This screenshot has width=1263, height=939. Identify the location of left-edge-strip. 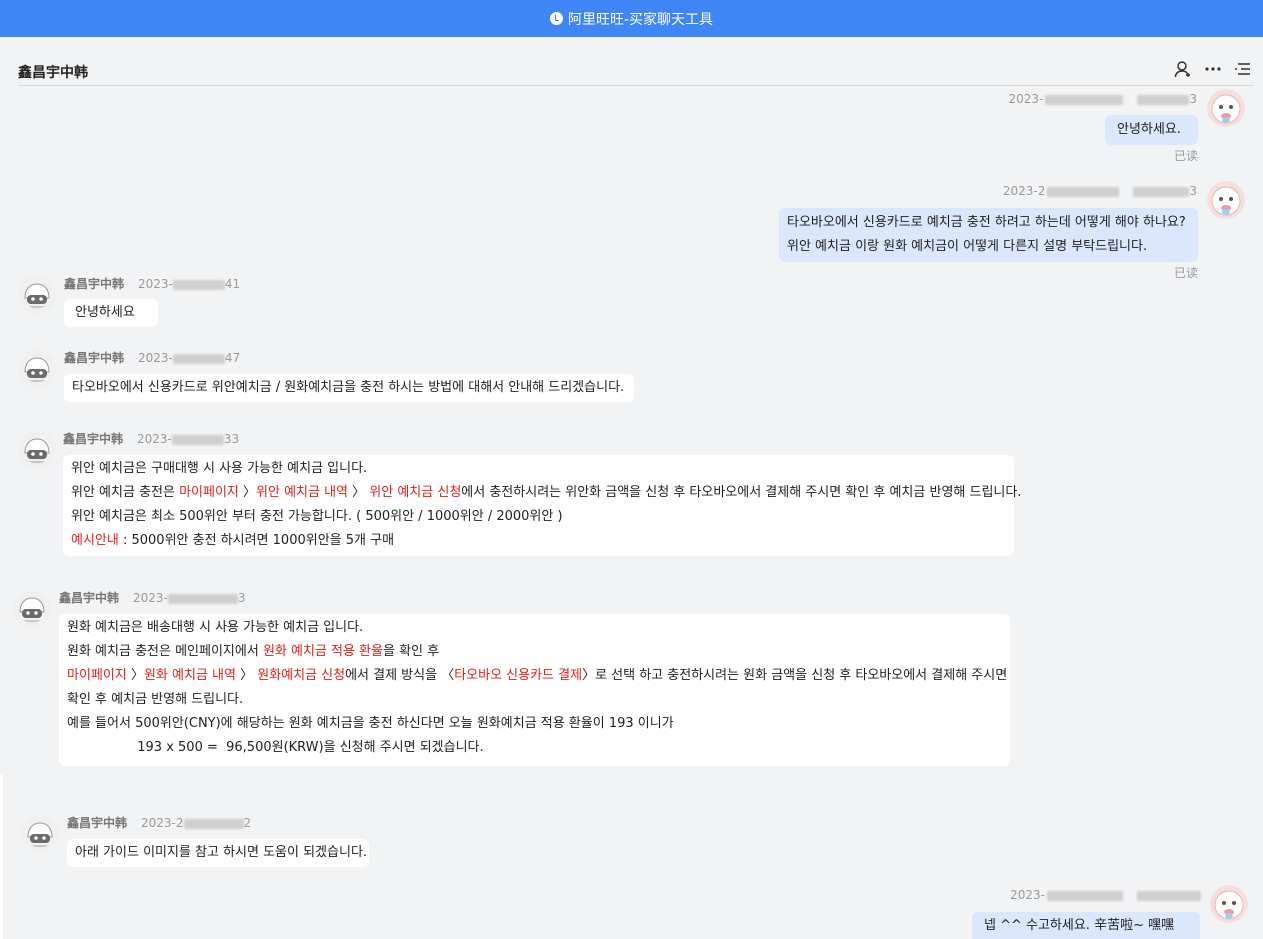
(1, 857).